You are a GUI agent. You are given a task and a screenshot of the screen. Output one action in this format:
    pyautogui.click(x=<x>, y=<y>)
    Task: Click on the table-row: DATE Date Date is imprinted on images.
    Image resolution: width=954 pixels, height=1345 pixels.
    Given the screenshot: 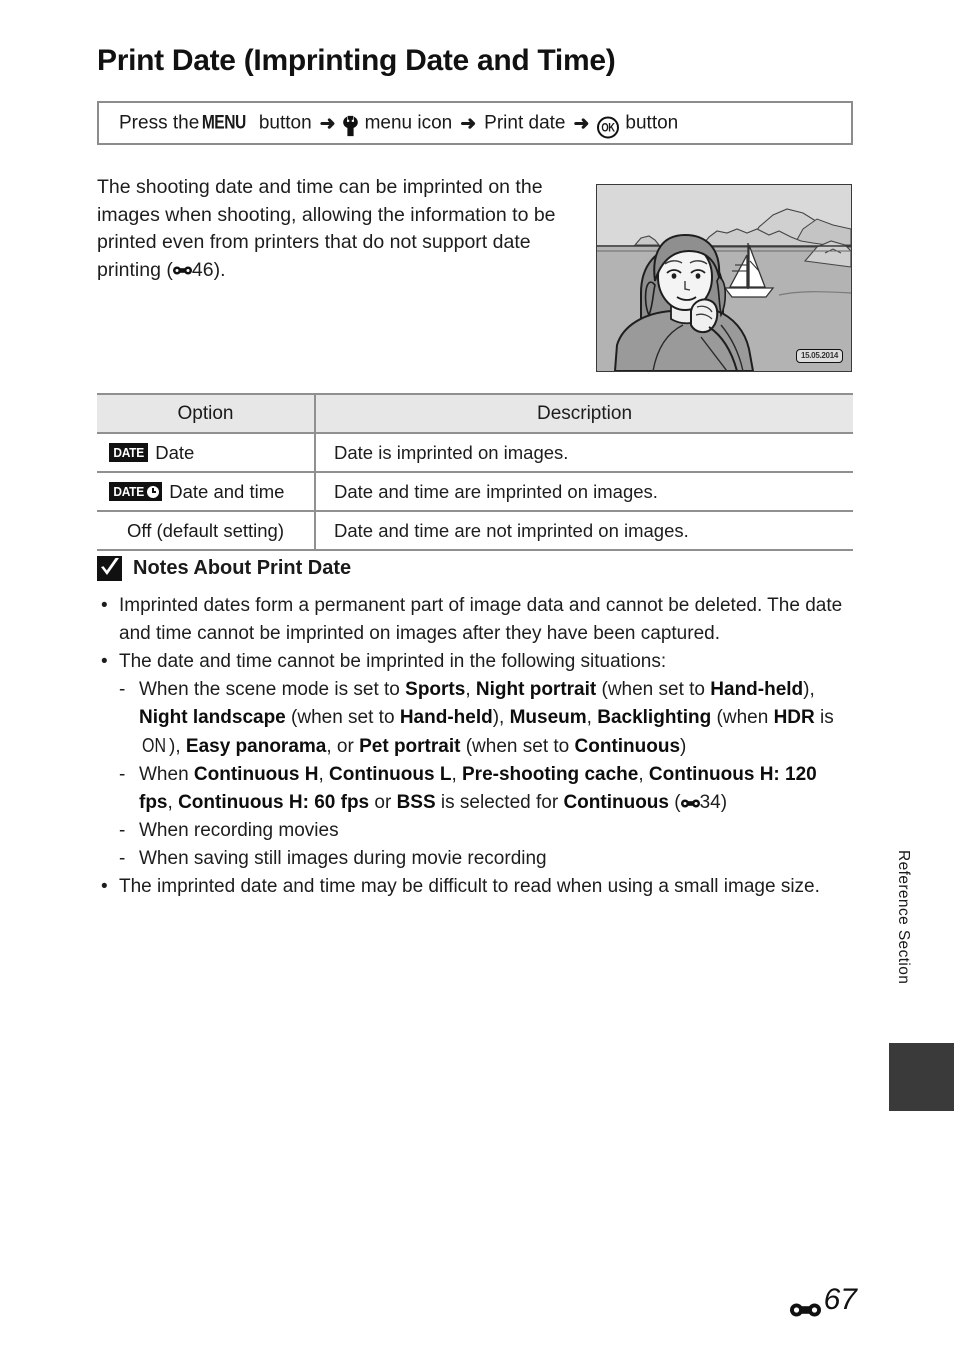 What is the action you would take?
    pyautogui.click(x=475, y=452)
    